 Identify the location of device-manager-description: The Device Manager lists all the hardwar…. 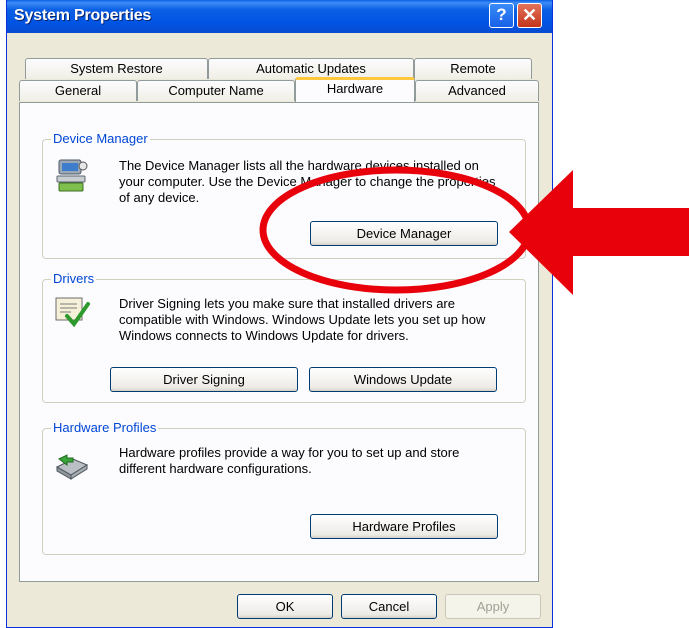
(307, 181).